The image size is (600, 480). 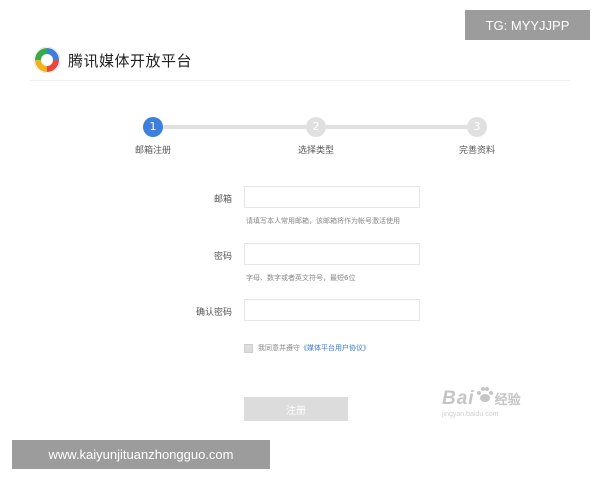 I want to click on password-field, so click(x=332, y=254).